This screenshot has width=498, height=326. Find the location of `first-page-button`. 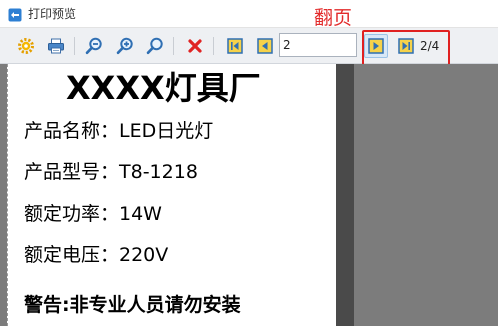

first-page-button is located at coordinates (235, 46).